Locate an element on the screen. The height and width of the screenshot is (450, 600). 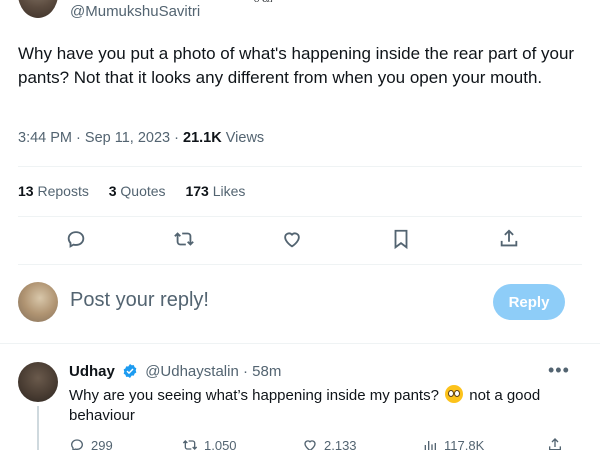
reply-like-action: 2,133 is located at coordinates (329, 443).